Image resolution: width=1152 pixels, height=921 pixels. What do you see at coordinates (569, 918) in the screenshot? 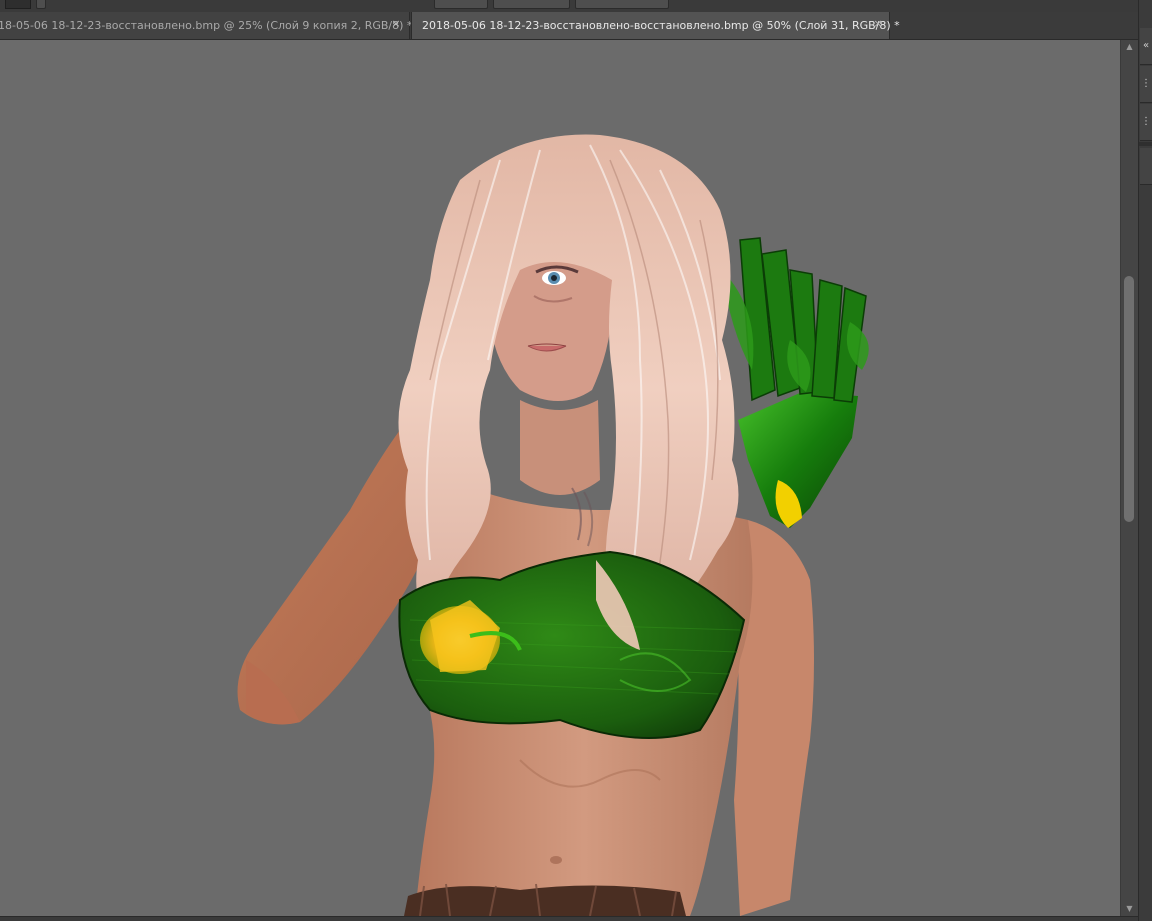
I see `status-bar` at bounding box center [569, 918].